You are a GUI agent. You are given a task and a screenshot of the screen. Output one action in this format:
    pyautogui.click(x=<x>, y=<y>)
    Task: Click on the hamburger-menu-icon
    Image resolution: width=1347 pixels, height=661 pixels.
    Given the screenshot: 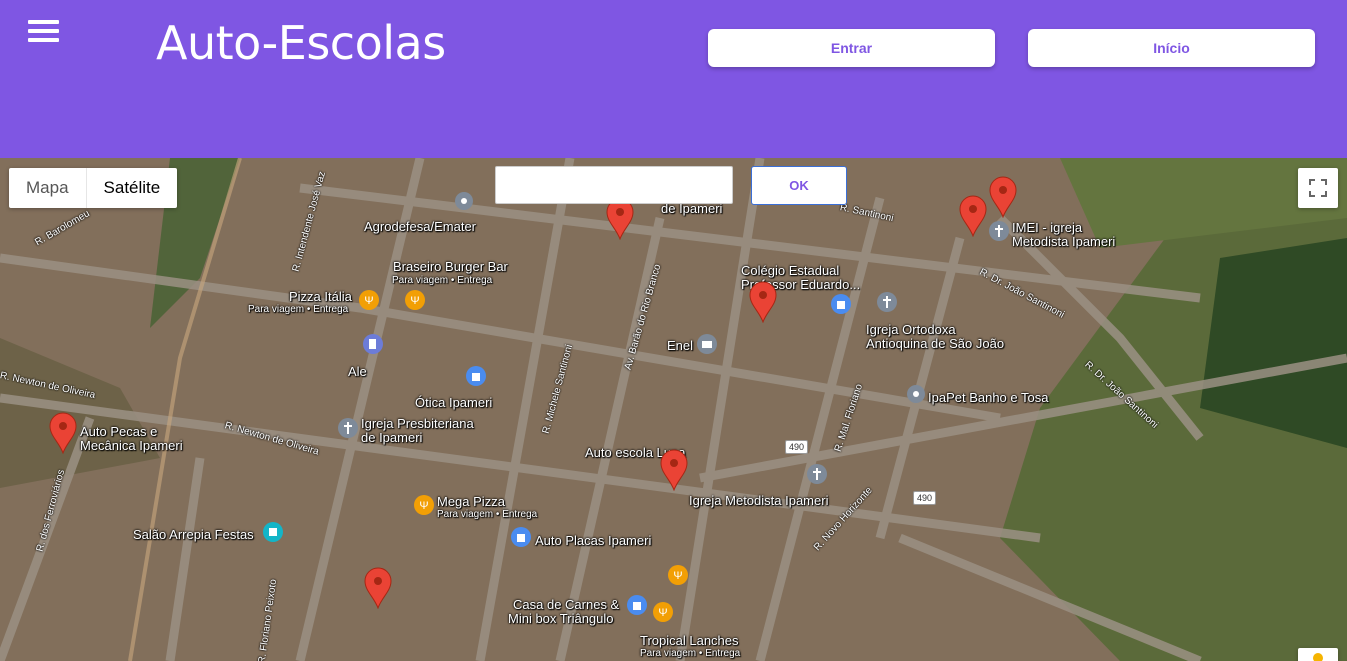 What is the action you would take?
    pyautogui.click(x=43, y=32)
    